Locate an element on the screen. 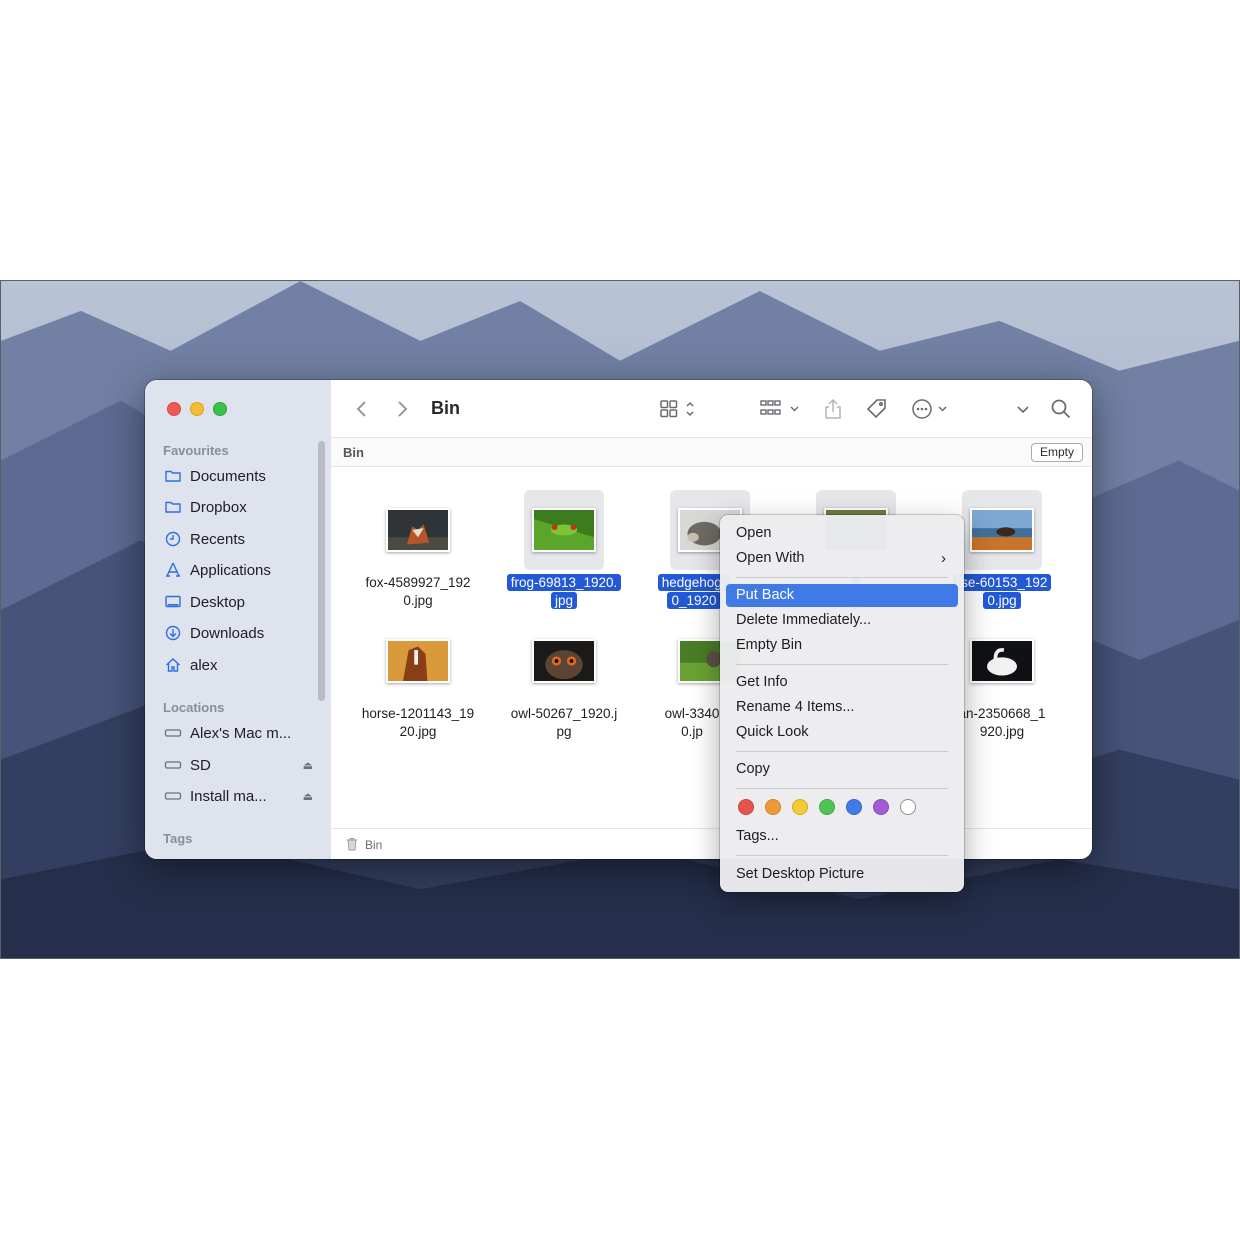 This screenshot has height=1240, width=1240. zoom-button is located at coordinates (220, 409).